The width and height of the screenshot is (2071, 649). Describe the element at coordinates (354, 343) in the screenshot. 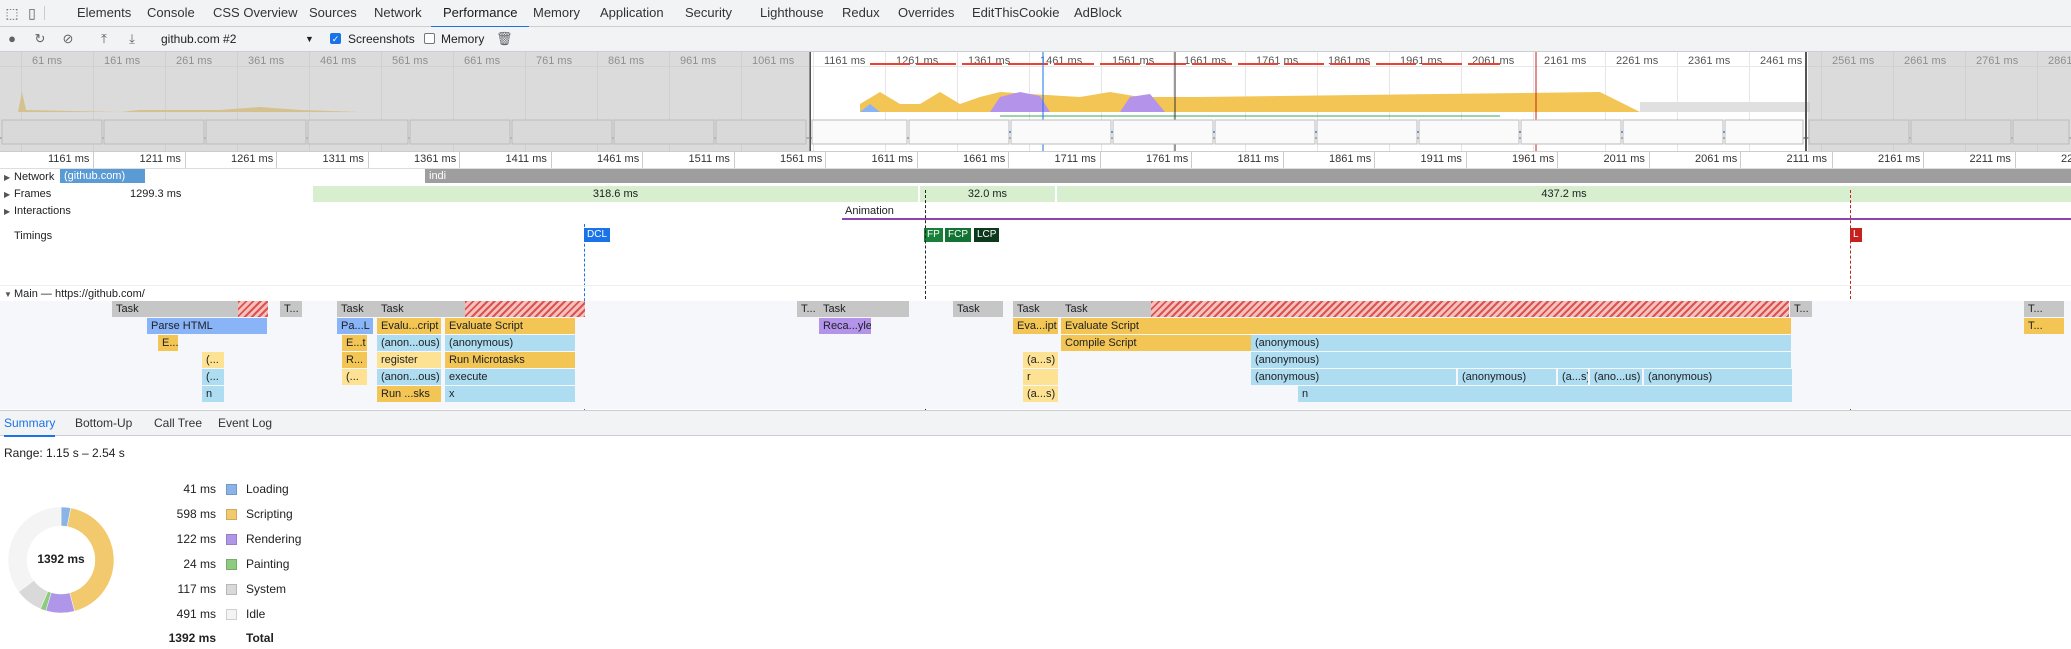

I see `flame-block: E...t` at that location.